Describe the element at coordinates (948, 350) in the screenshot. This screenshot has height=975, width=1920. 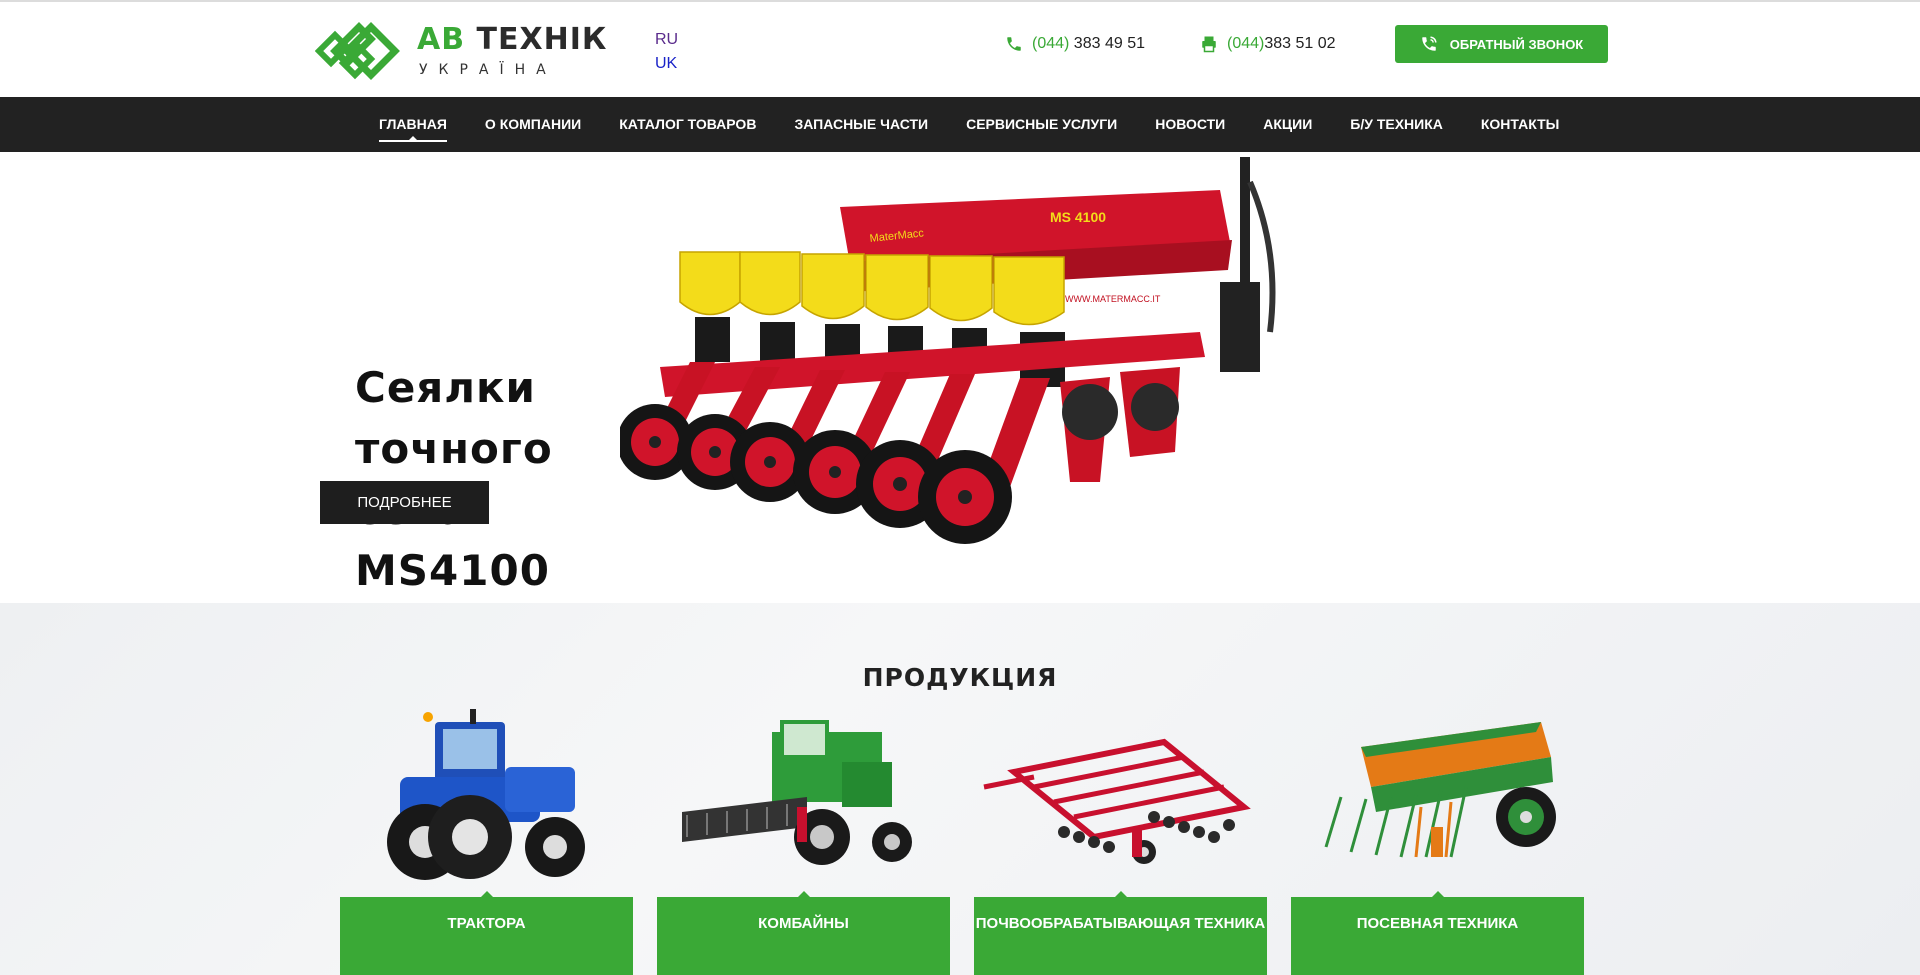
I see `seeder-image: MS 4100 MaterMacc WWW.MATERMACC.IT` at that location.